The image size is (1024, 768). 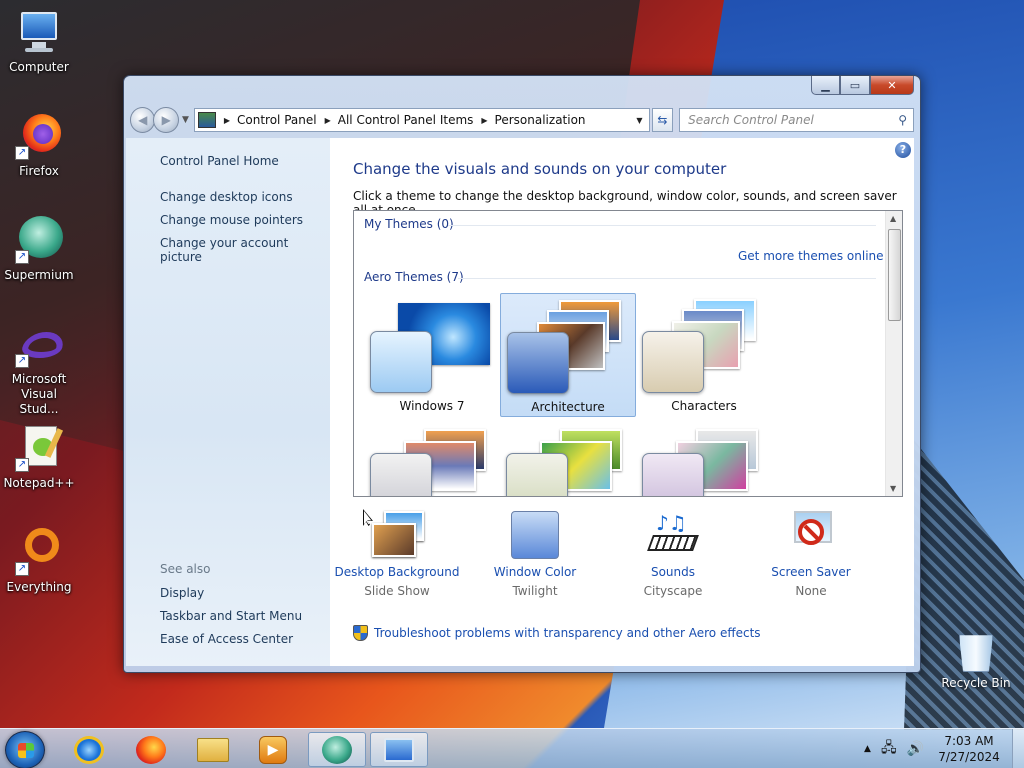 I want to click on window-color-setting: Window Color Twilight, so click(x=535, y=553).